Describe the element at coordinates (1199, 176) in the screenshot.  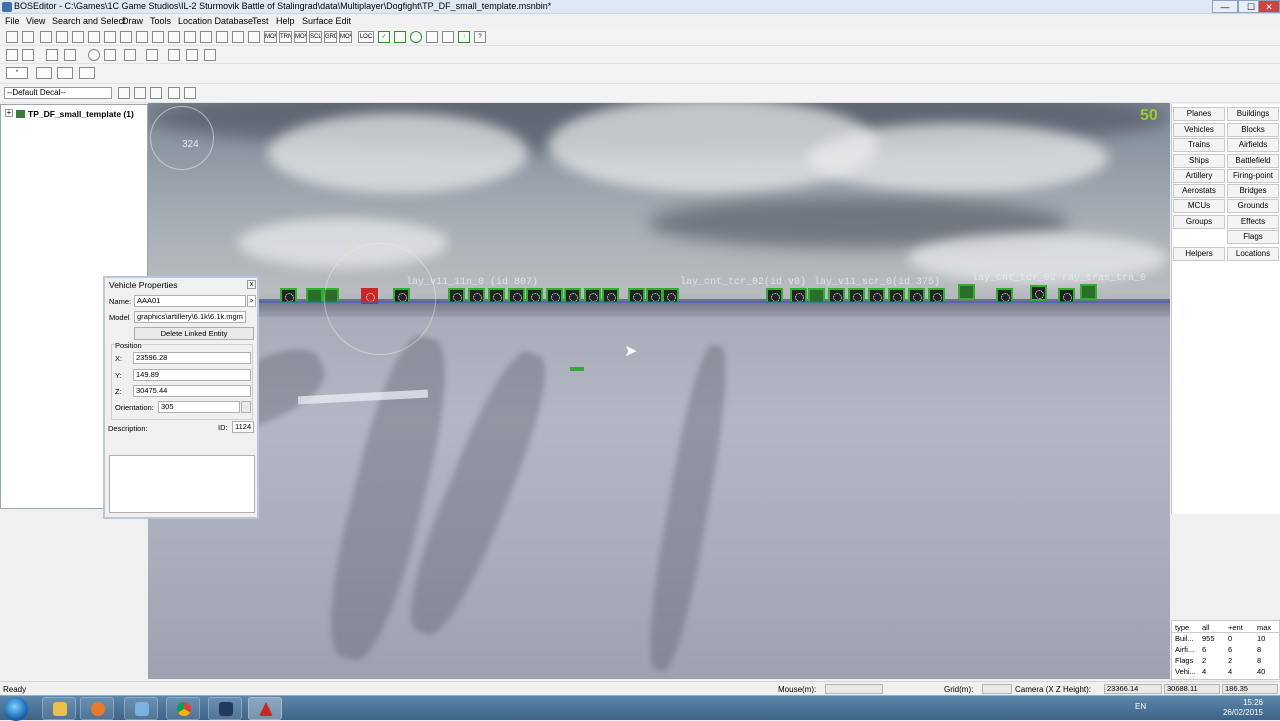
I see `artillery-button: Artillery` at that location.